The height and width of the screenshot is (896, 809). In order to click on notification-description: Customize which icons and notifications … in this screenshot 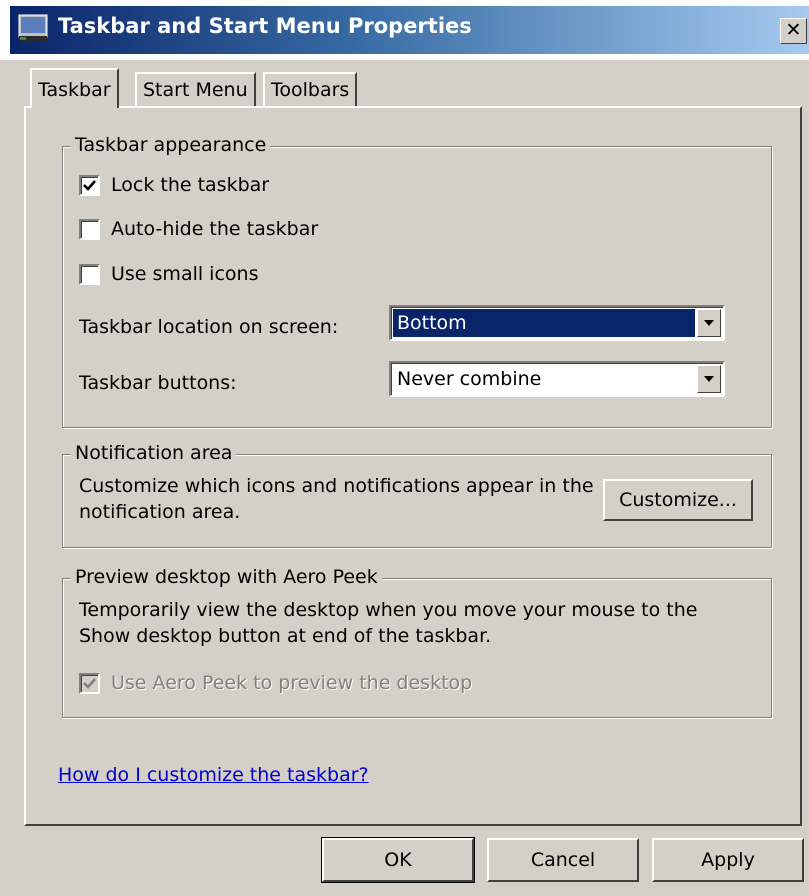, I will do `click(336, 499)`.